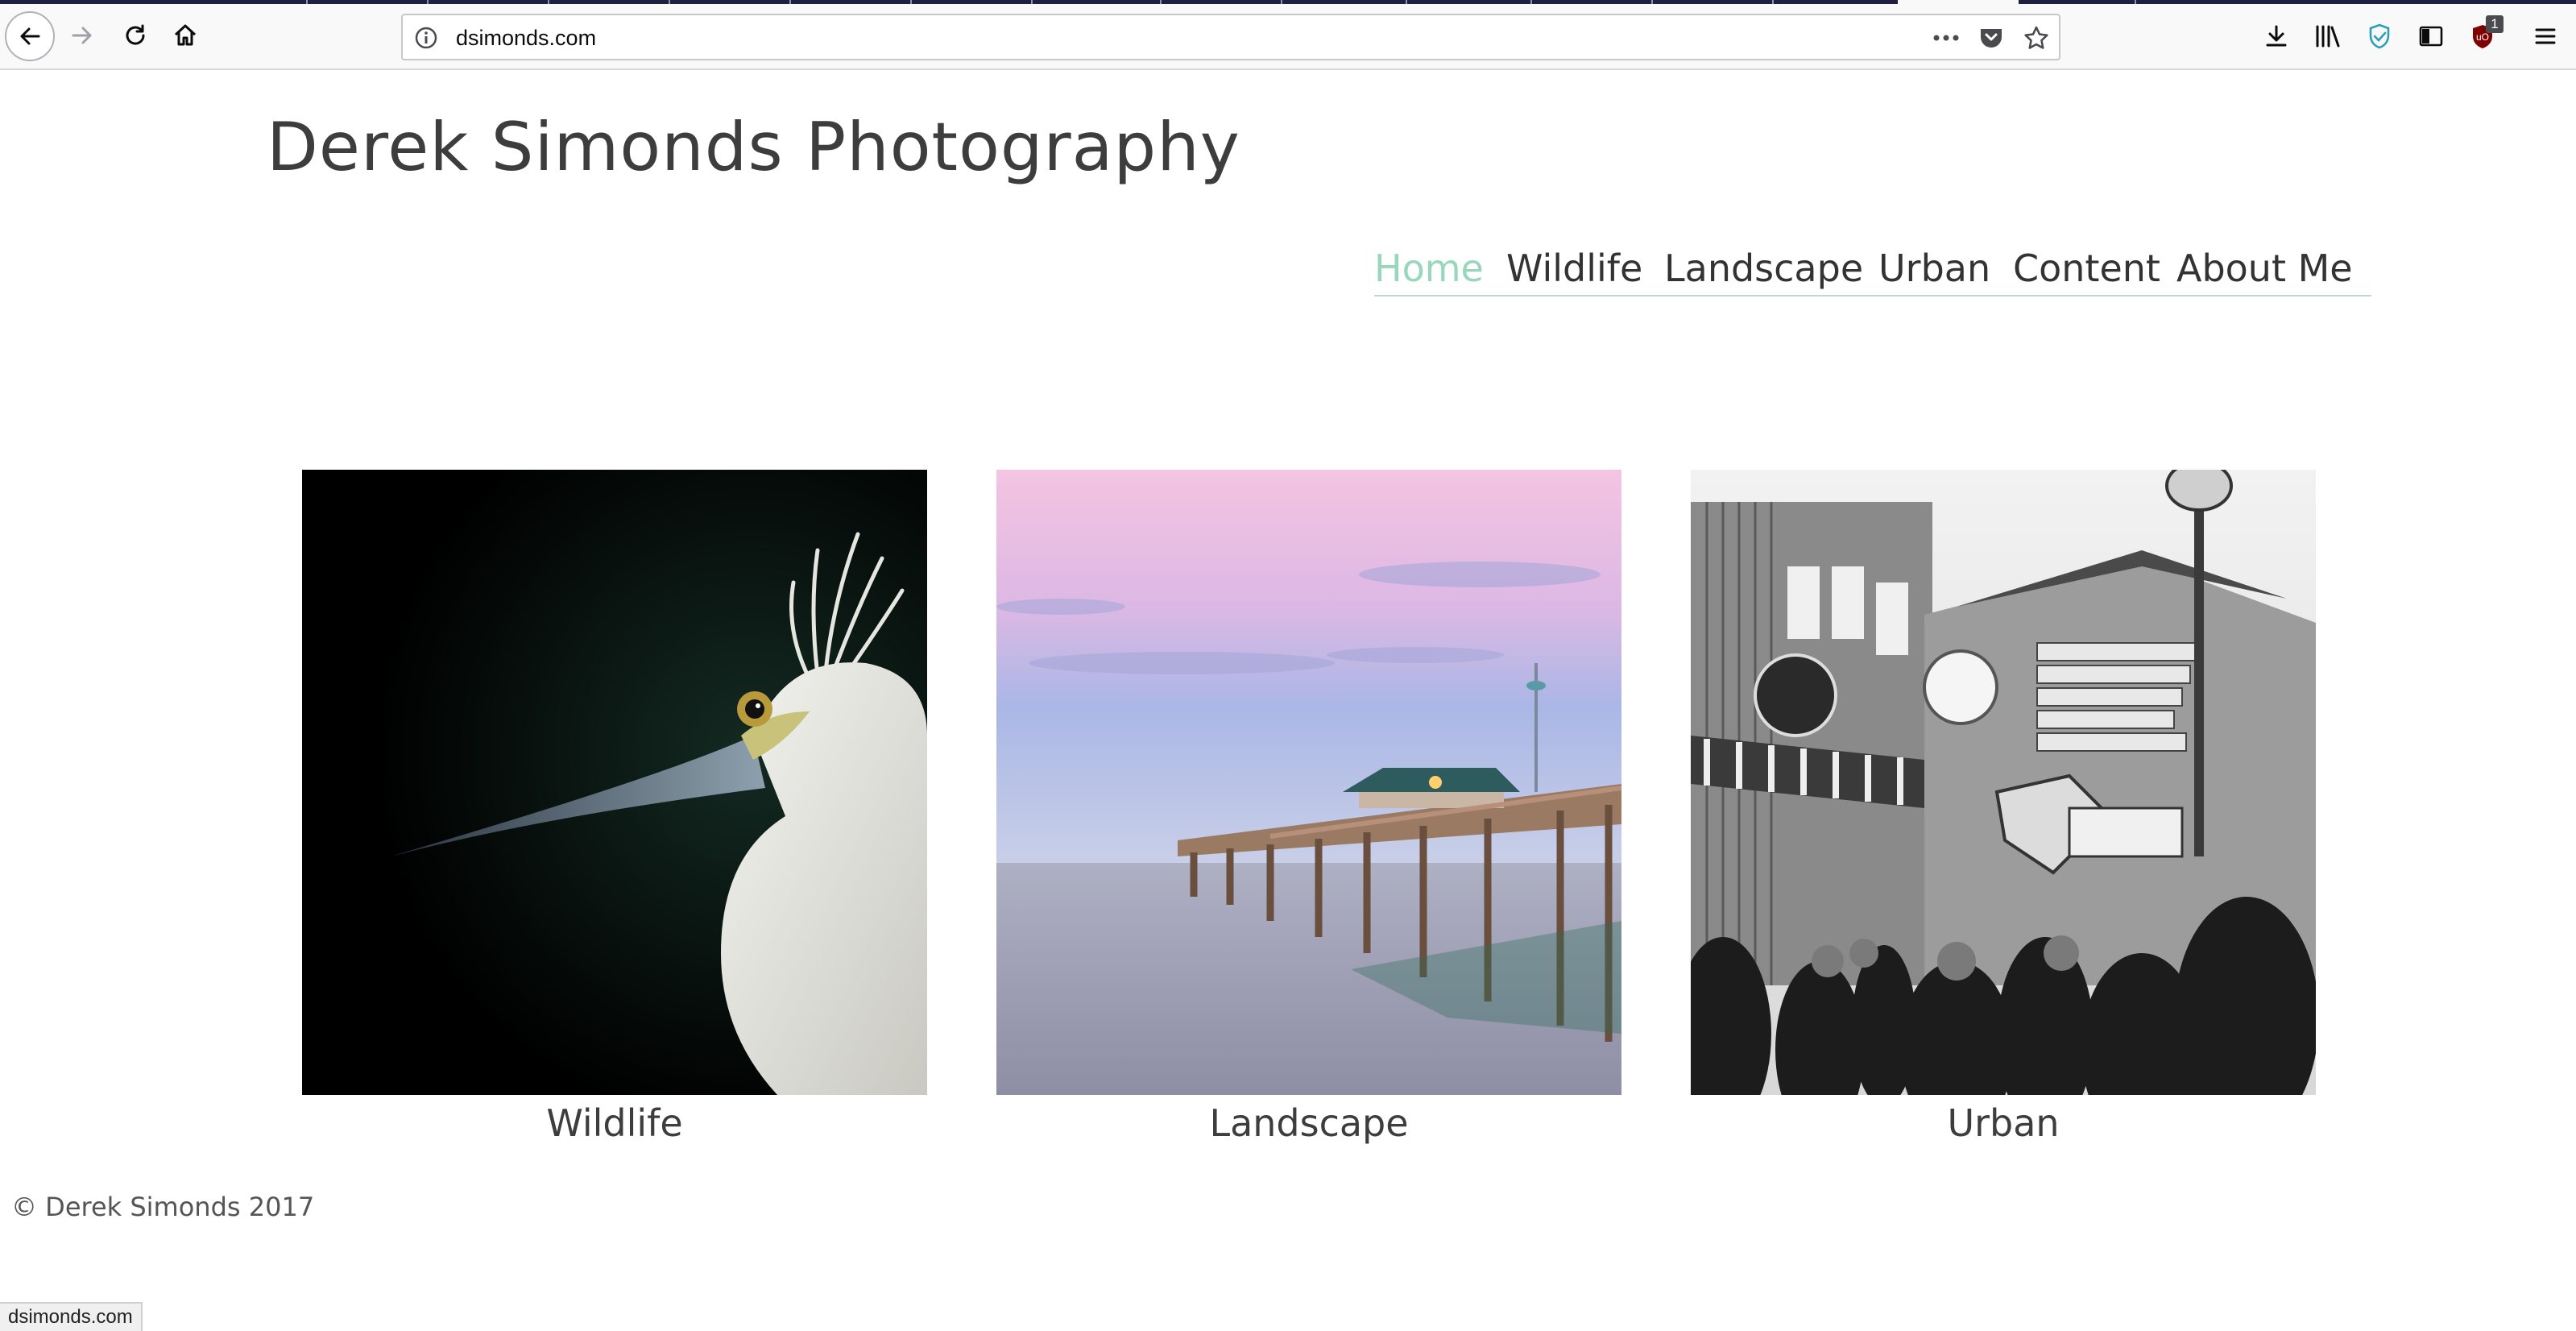  I want to click on home-button, so click(185, 35).